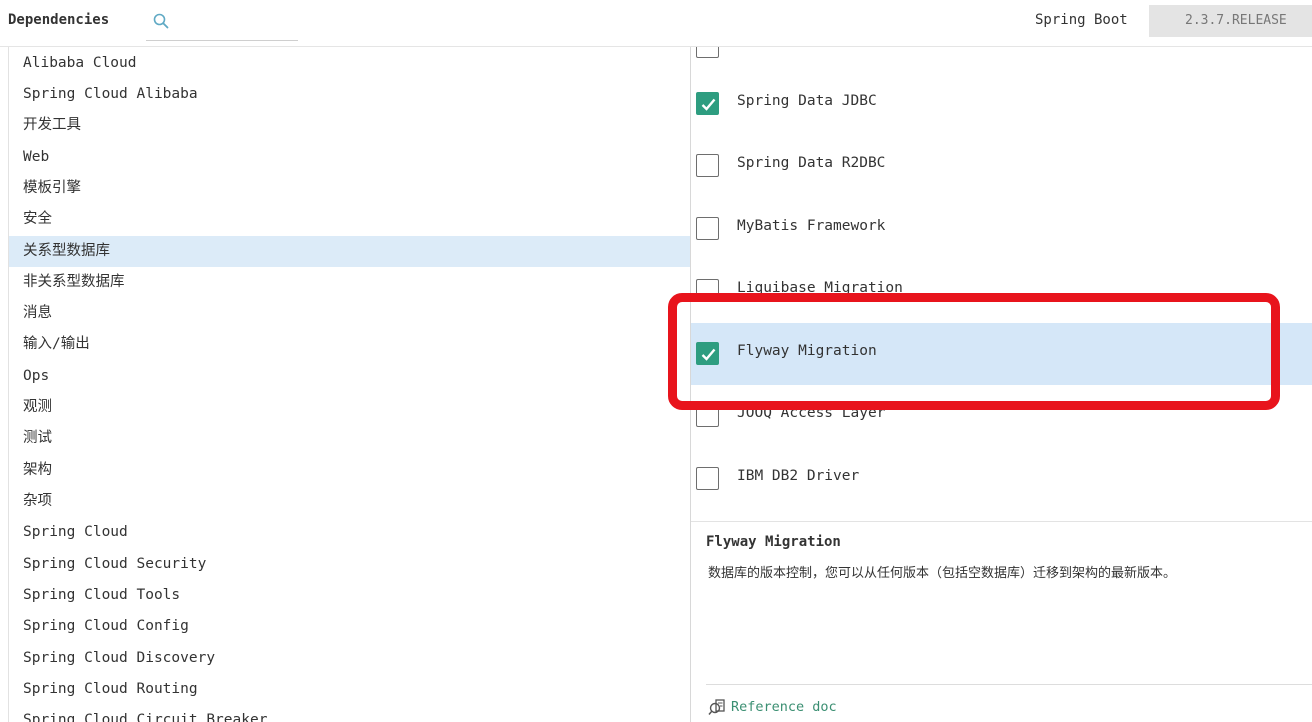  Describe the element at coordinates (349, 689) in the screenshot. I see `category-item: Spring Cloud Routing` at that location.